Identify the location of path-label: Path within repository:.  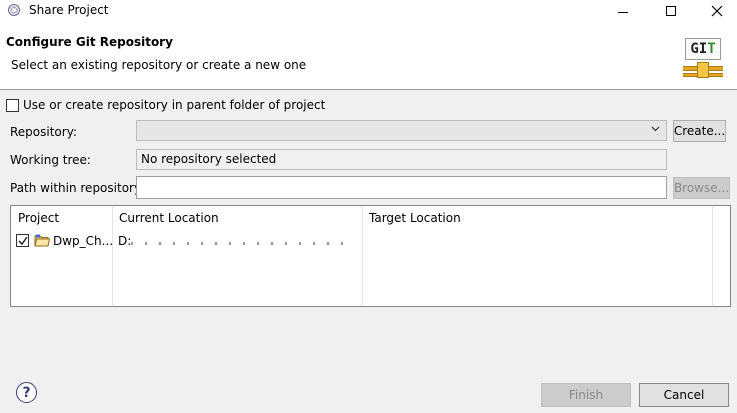
(77, 188).